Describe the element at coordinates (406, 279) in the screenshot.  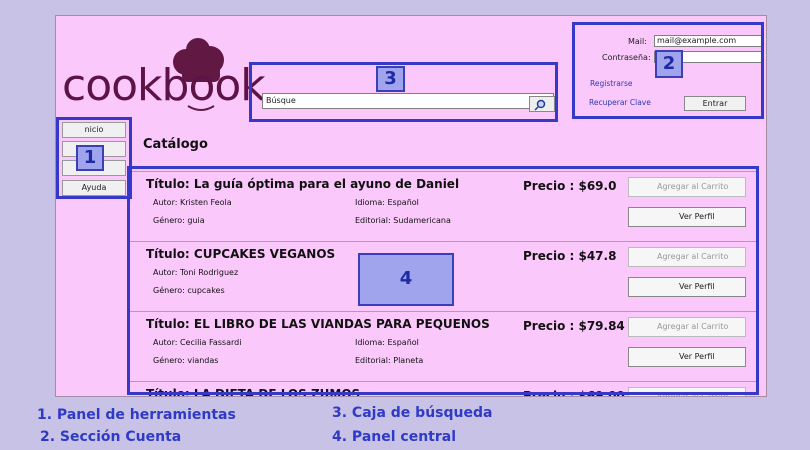
I see `tag-4: 4` at that location.